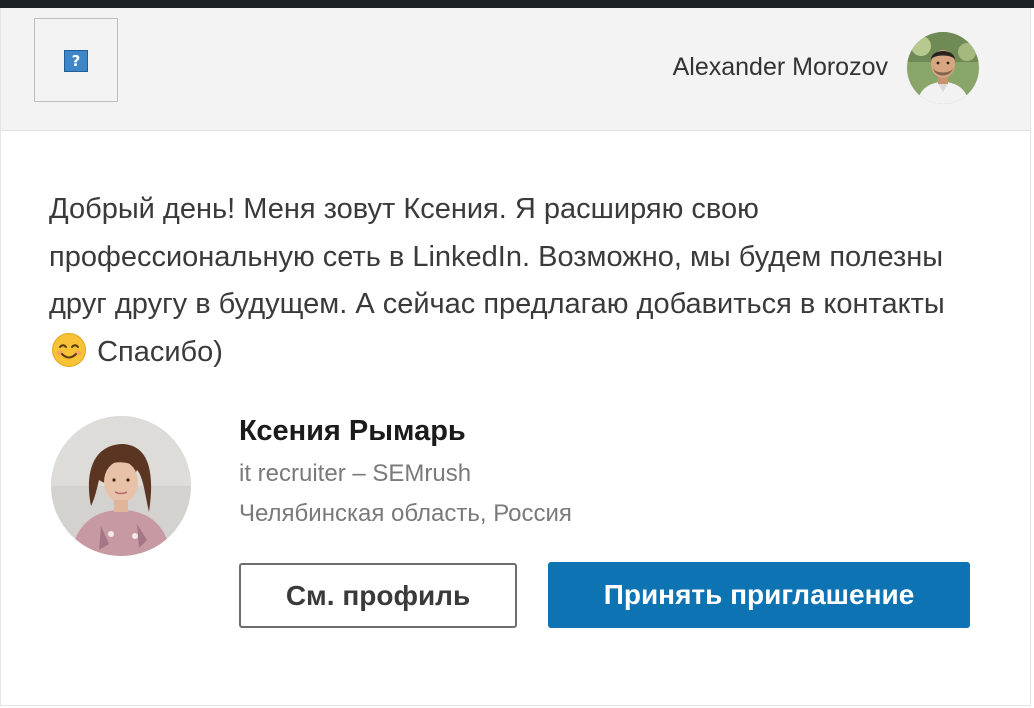 This screenshot has width=1034, height=708. I want to click on profile-photo-icon, so click(121, 486).